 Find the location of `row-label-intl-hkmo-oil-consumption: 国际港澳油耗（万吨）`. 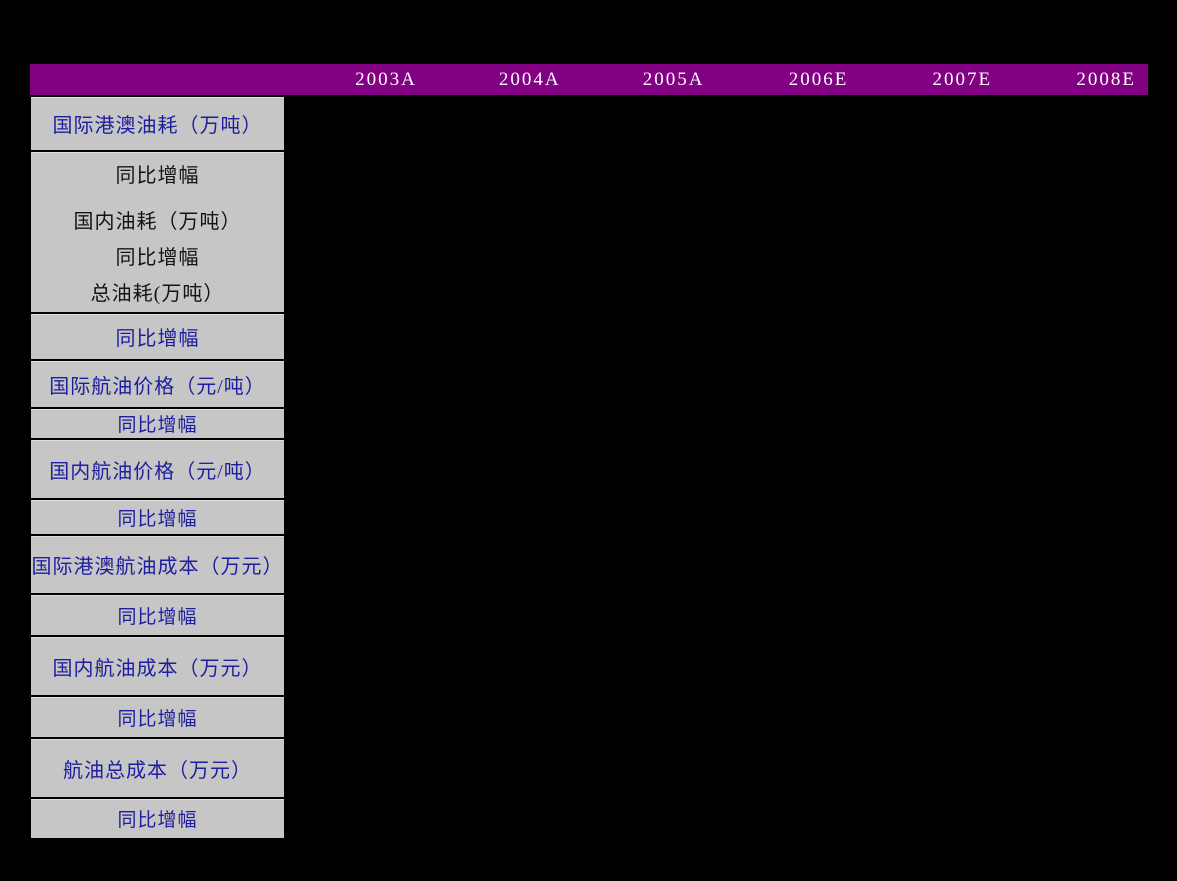

row-label-intl-hkmo-oil-consumption: 国际港澳油耗（万吨） is located at coordinates (157, 124).